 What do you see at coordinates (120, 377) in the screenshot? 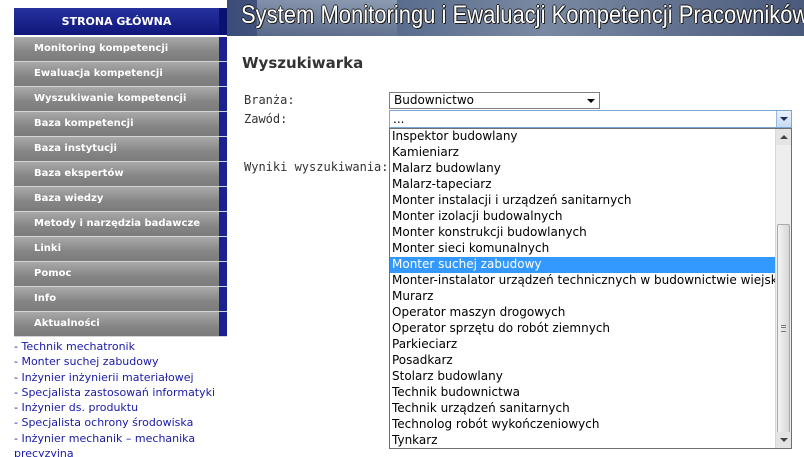
I see `news-link: - Inżynier inżynierii materiałowej` at bounding box center [120, 377].